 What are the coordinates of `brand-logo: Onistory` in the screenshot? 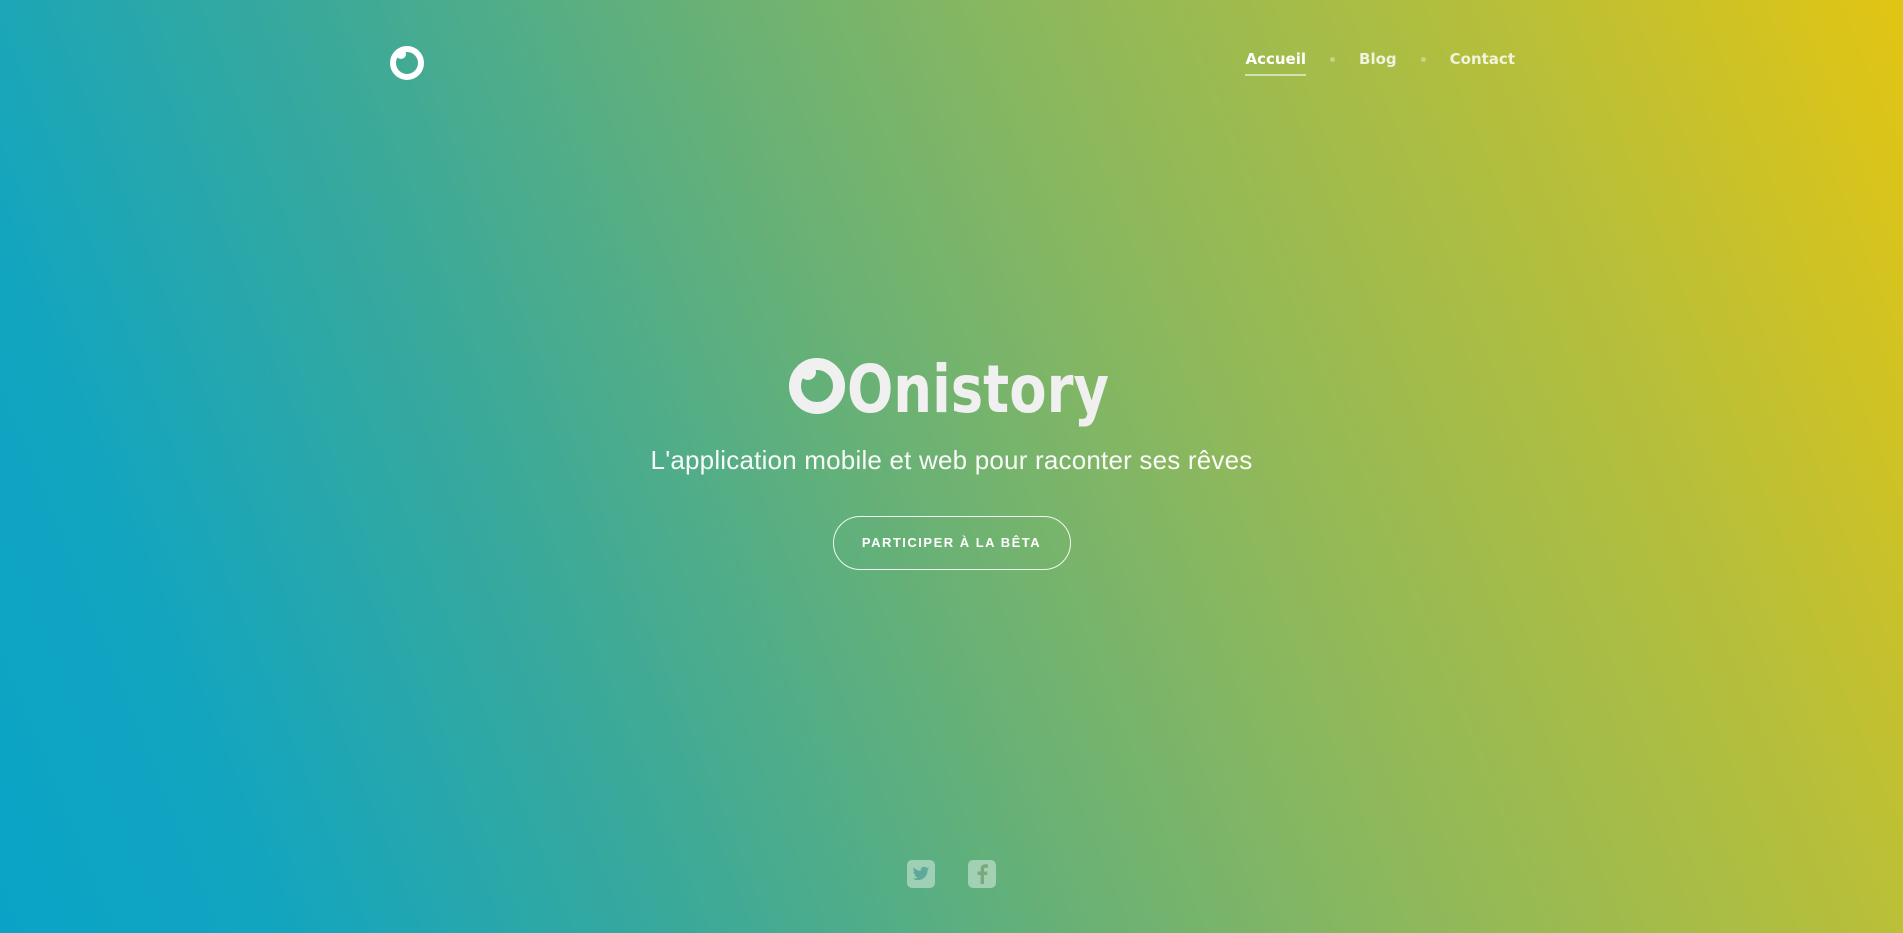 It's located at (948, 389).